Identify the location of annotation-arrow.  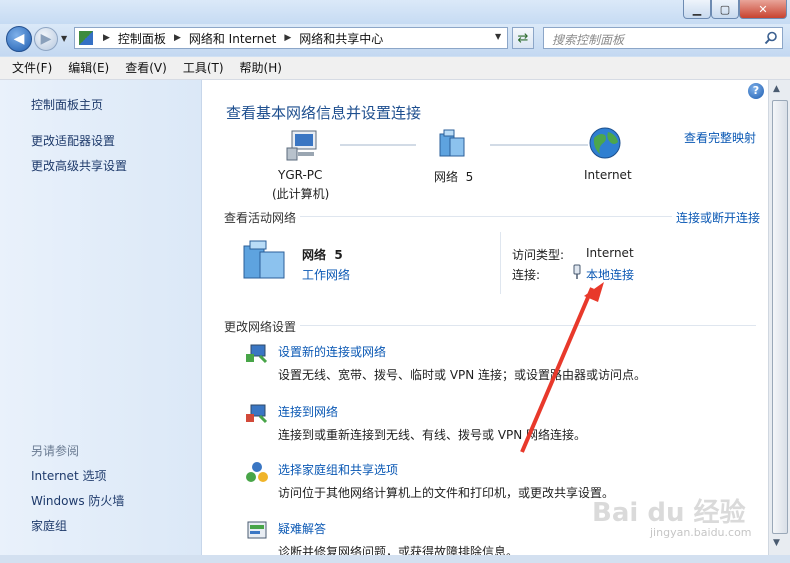
(562, 367).